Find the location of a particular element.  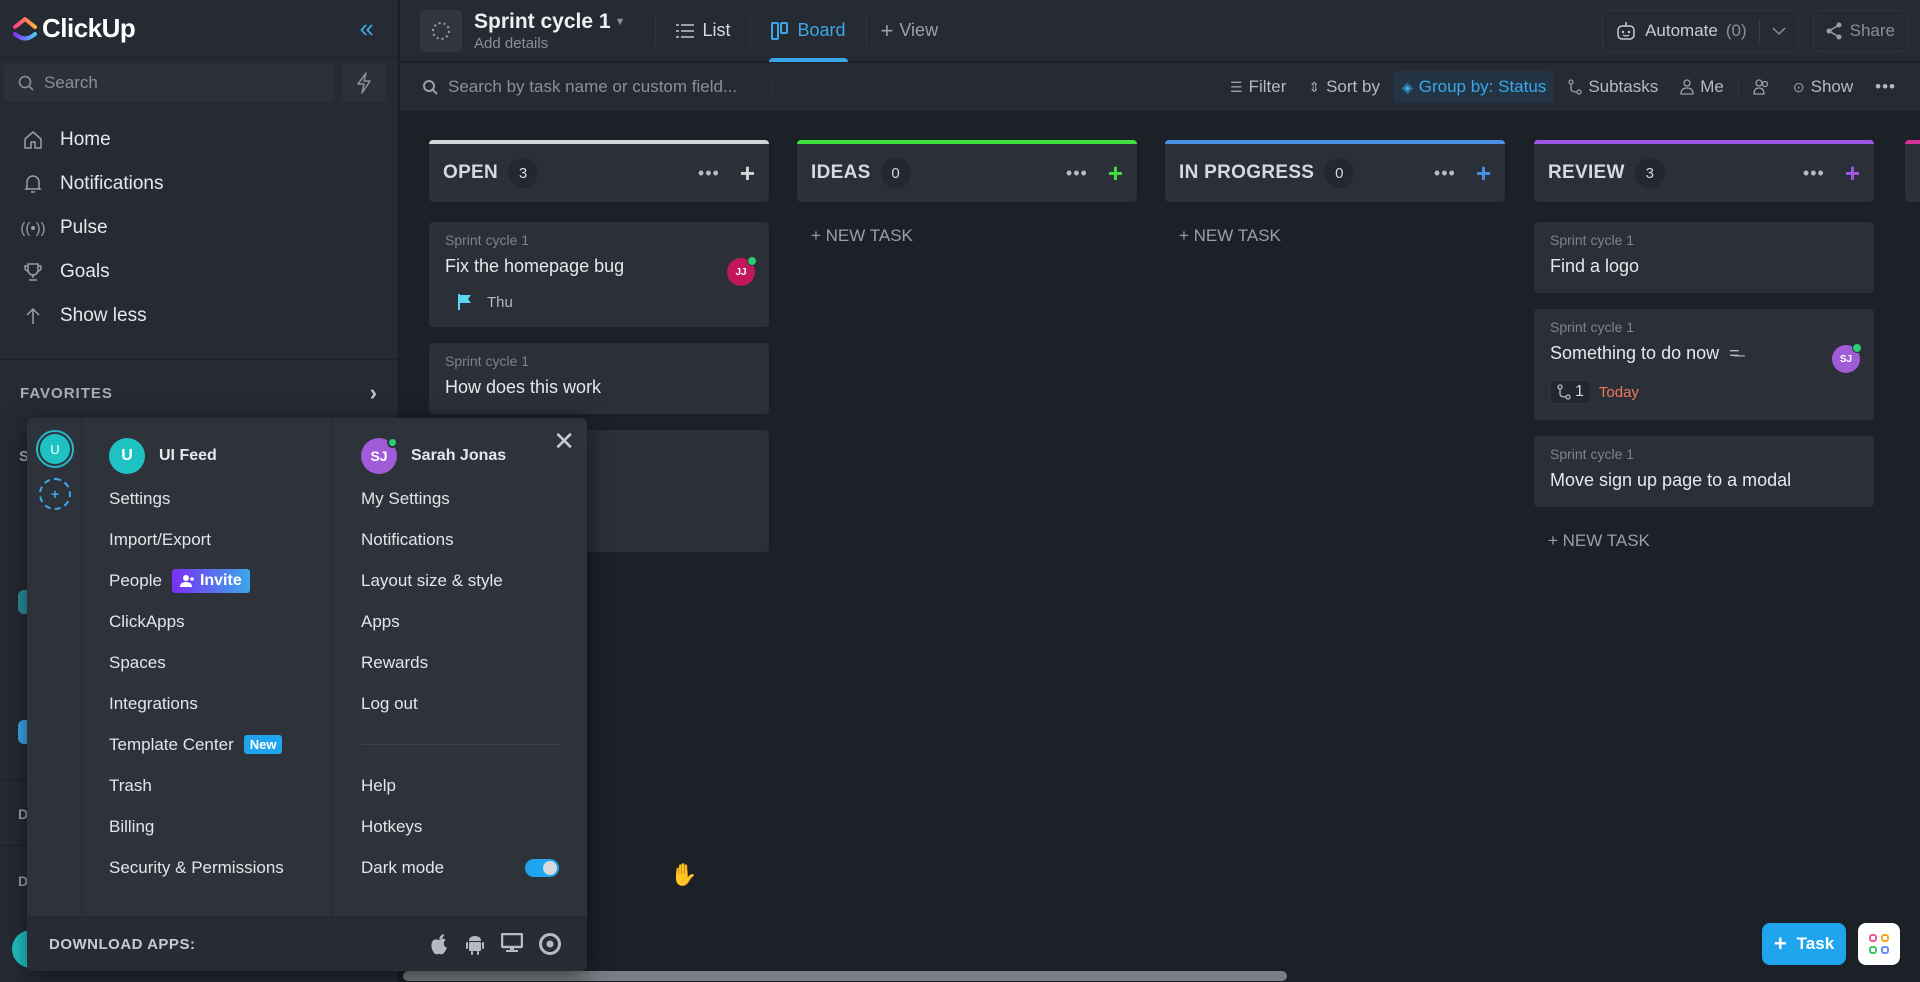

menu-item-integrations: Integrations is located at coordinates (220, 703).